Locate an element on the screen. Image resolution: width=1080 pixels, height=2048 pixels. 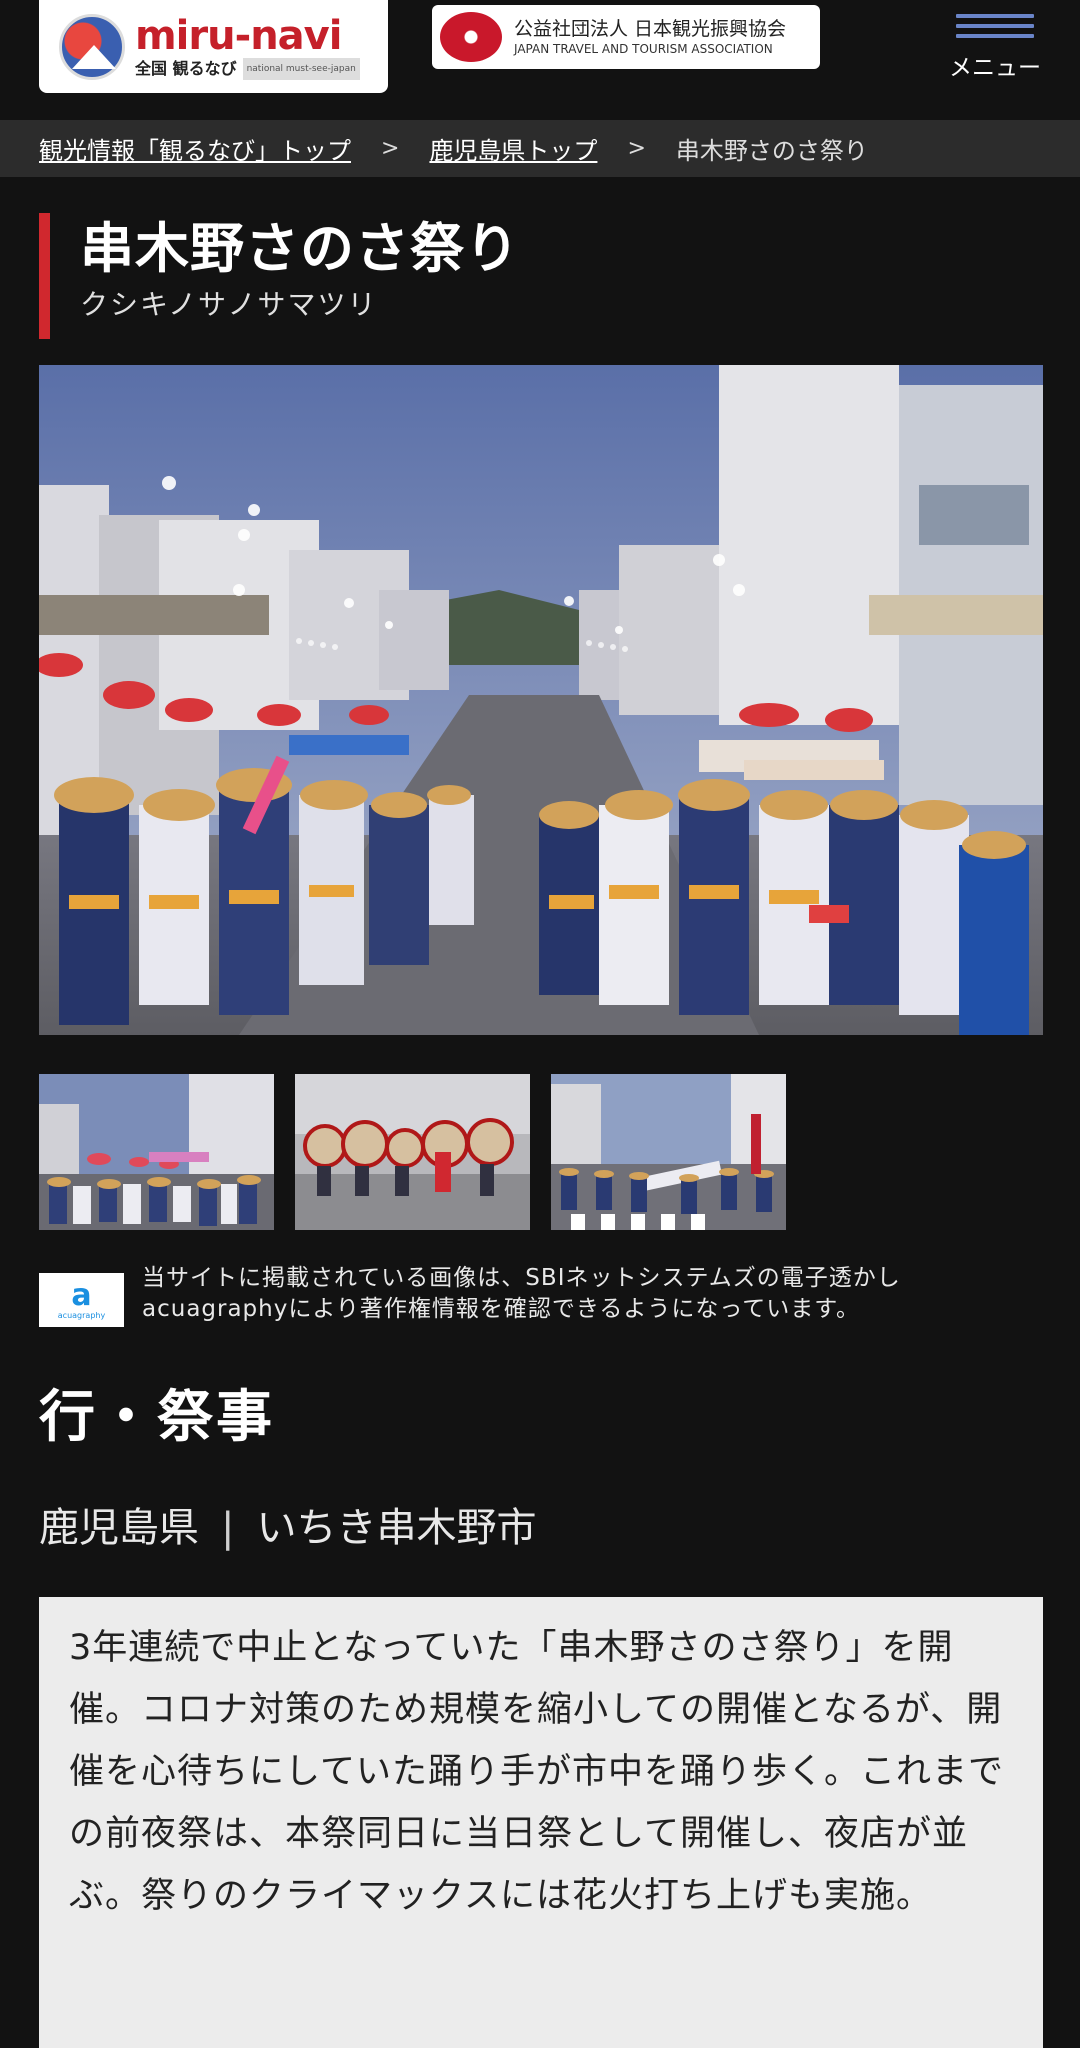
breadcrumb-prefecture-link: 鹿児島県トップ is located at coordinates (513, 148).